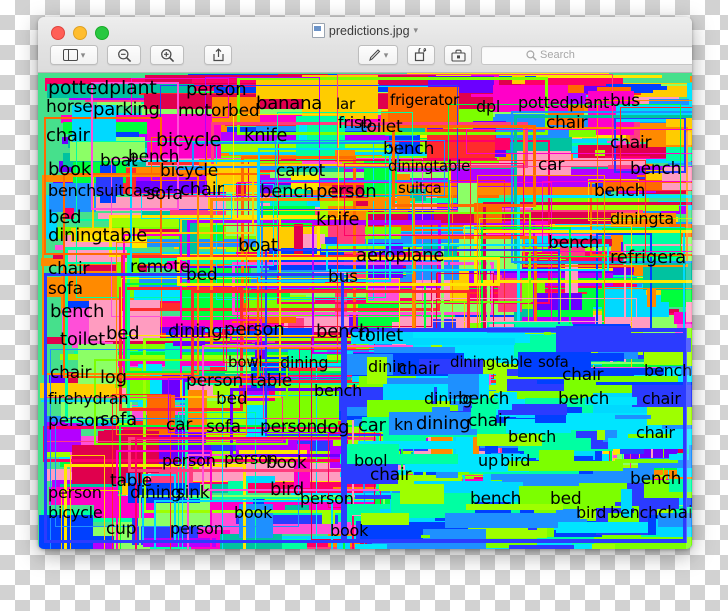 This screenshot has height=611, width=728. What do you see at coordinates (374, 54) in the screenshot?
I see `pen-markup-icon` at bounding box center [374, 54].